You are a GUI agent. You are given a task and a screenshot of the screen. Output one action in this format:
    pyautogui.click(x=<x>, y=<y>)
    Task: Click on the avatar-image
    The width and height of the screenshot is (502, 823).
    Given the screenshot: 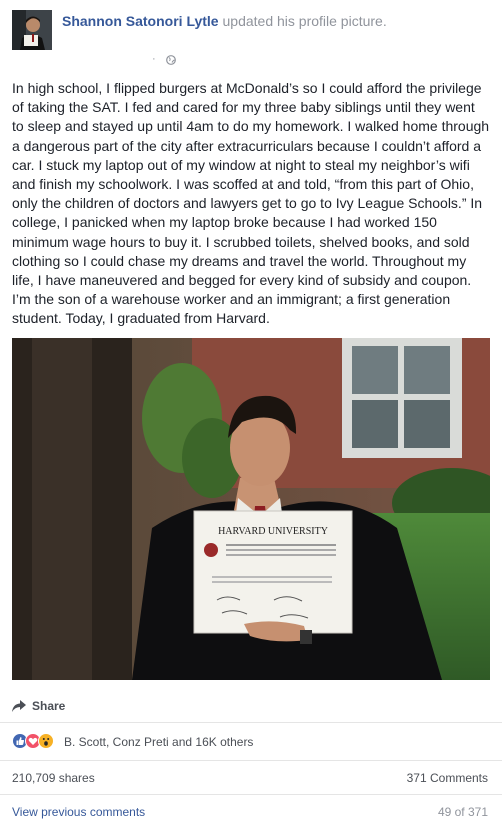 What is the action you would take?
    pyautogui.click(x=32, y=30)
    